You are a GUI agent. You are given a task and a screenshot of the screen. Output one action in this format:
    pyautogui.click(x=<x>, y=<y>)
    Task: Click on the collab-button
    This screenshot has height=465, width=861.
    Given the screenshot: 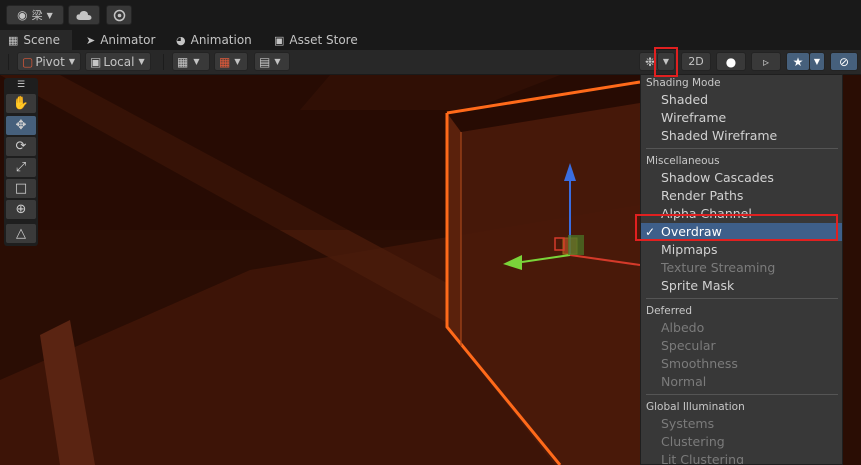 What is the action you would take?
    pyautogui.click(x=119, y=15)
    